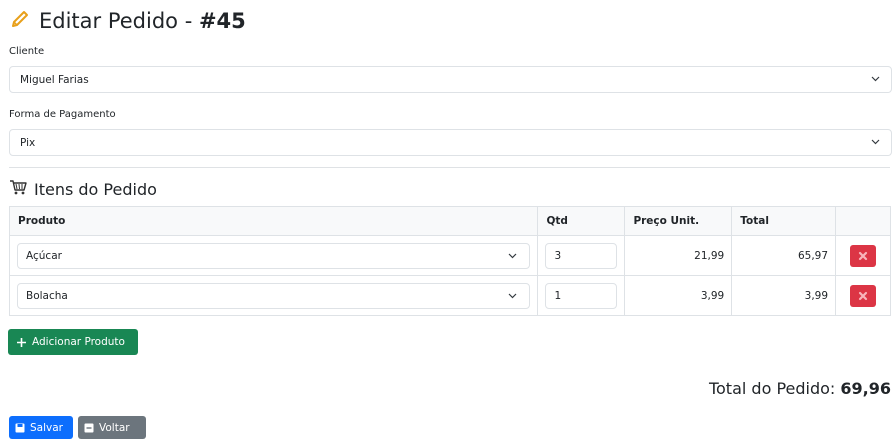 The image size is (895, 439). I want to click on cliente-value: Miguel Farias, so click(54, 79).